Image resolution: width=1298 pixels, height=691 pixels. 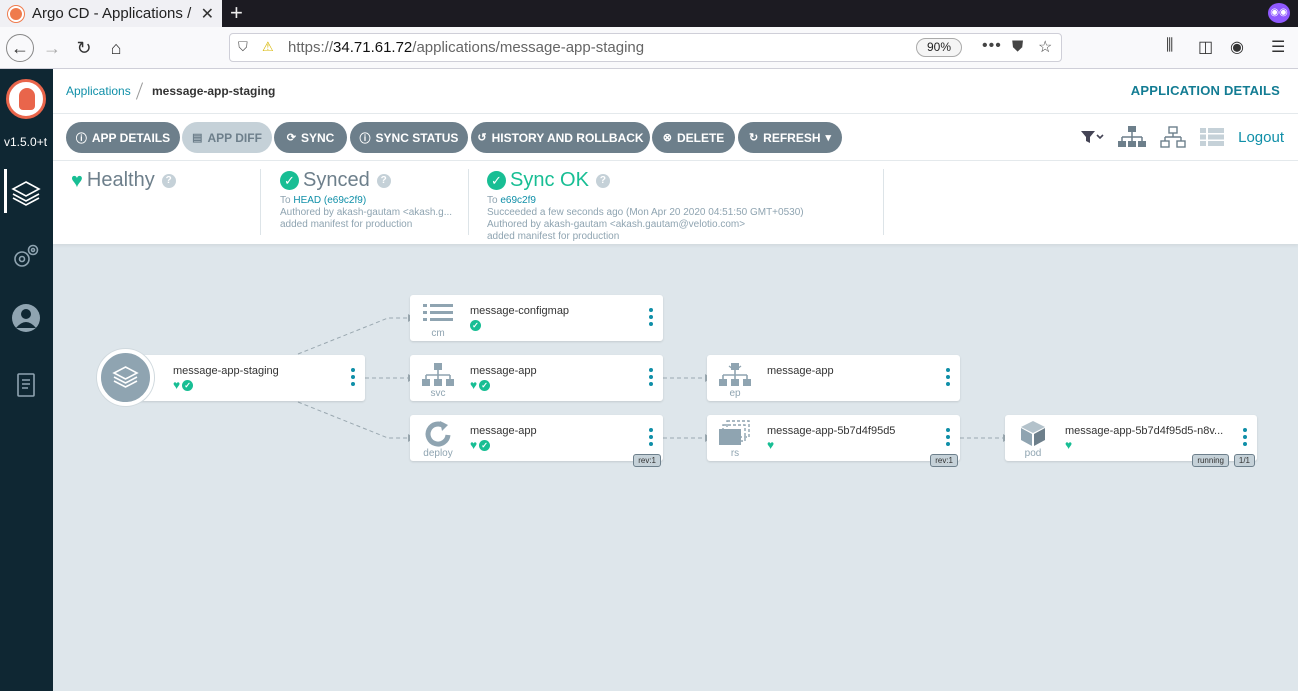 I want to click on node-kind-label: pod, so click(x=1033, y=453).